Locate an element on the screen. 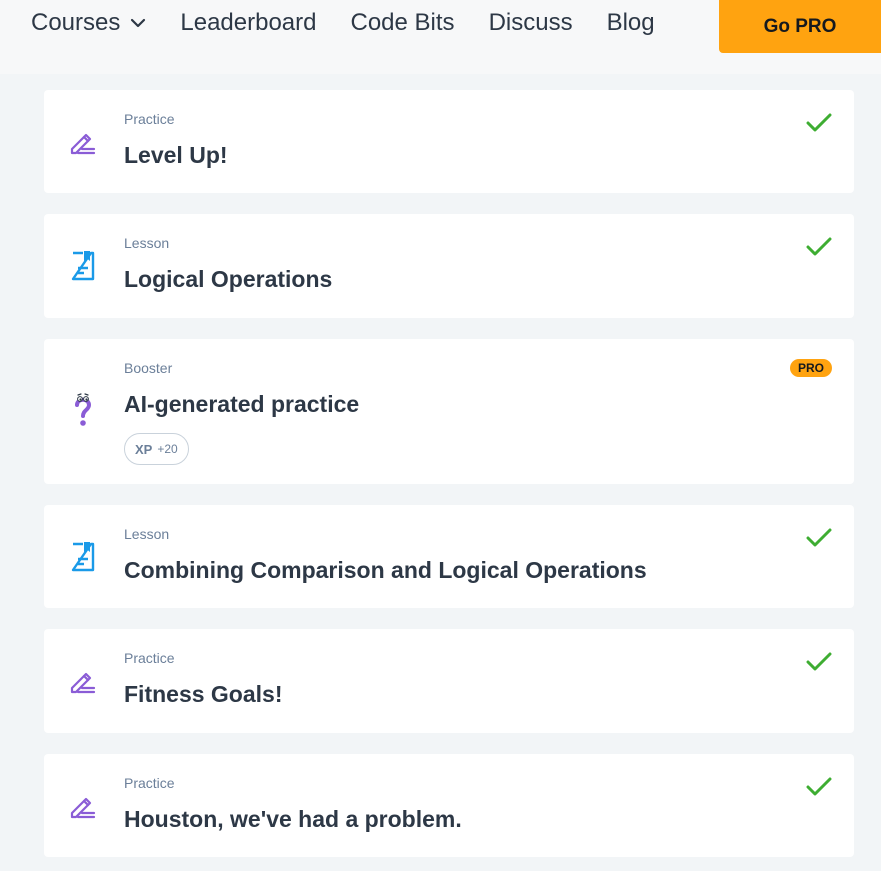  nav-leaderboard: Leaderboard is located at coordinates (248, 23).